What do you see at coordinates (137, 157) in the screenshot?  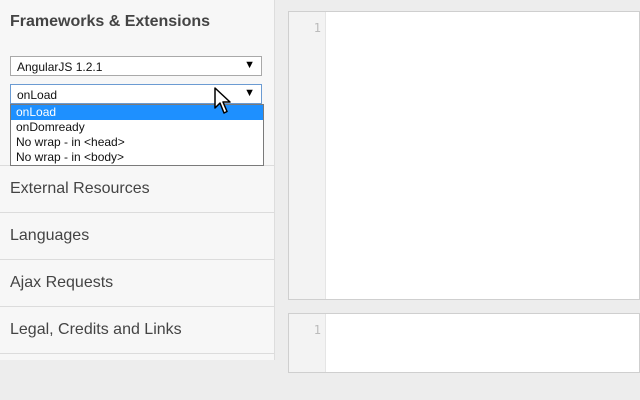 I see `dropdown-option-nowrap-body: No wrap - in <body>` at bounding box center [137, 157].